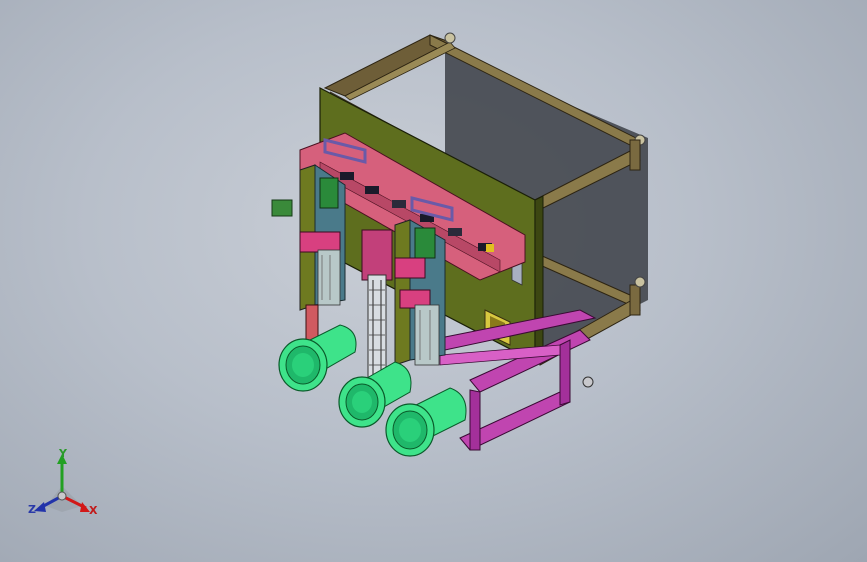 The image size is (867, 562). What do you see at coordinates (63, 453) in the screenshot?
I see `y-axis-label: Y` at bounding box center [63, 453].